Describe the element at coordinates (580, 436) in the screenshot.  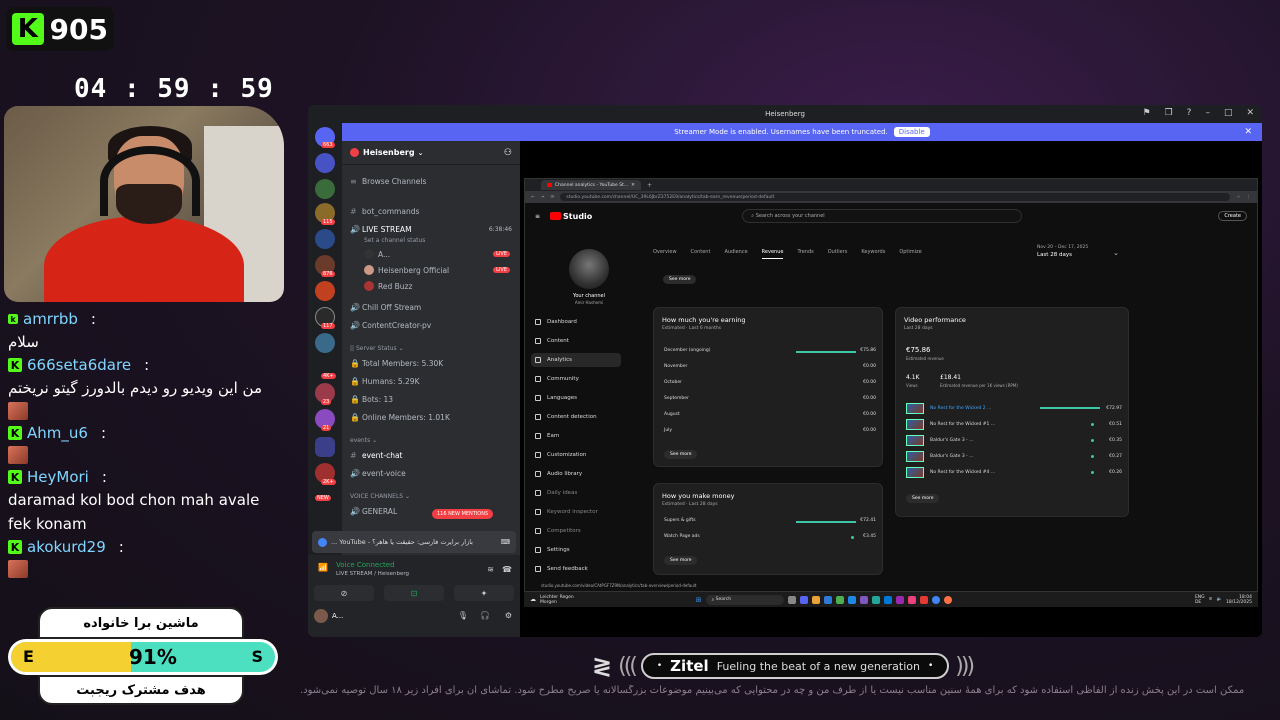
I see `nav-earn: Earn` at that location.